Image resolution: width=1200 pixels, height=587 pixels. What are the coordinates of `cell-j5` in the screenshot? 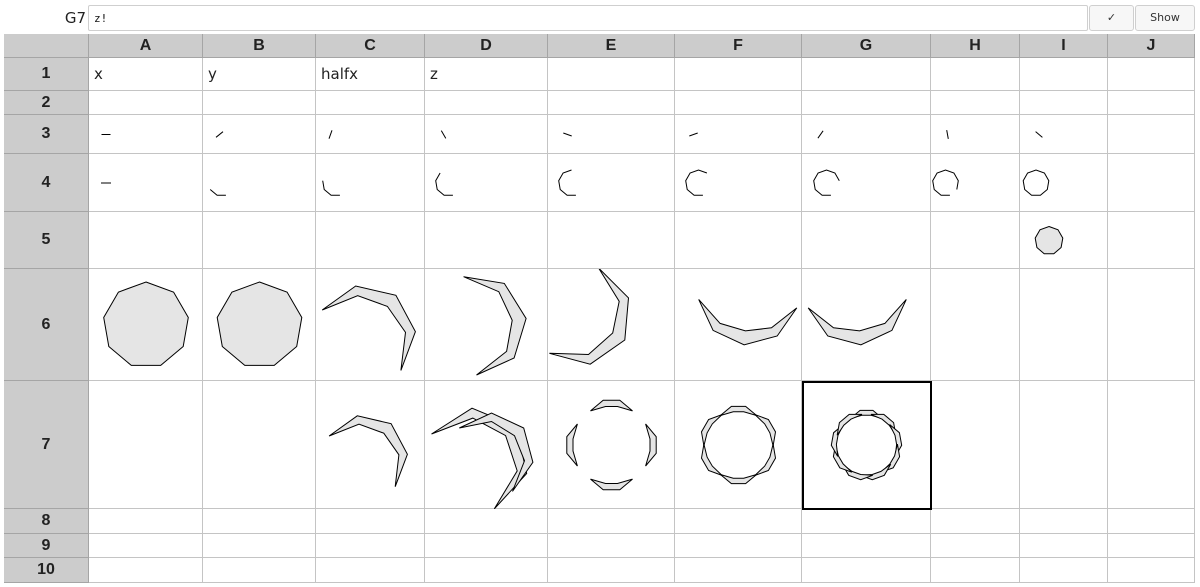 It's located at (1151, 240).